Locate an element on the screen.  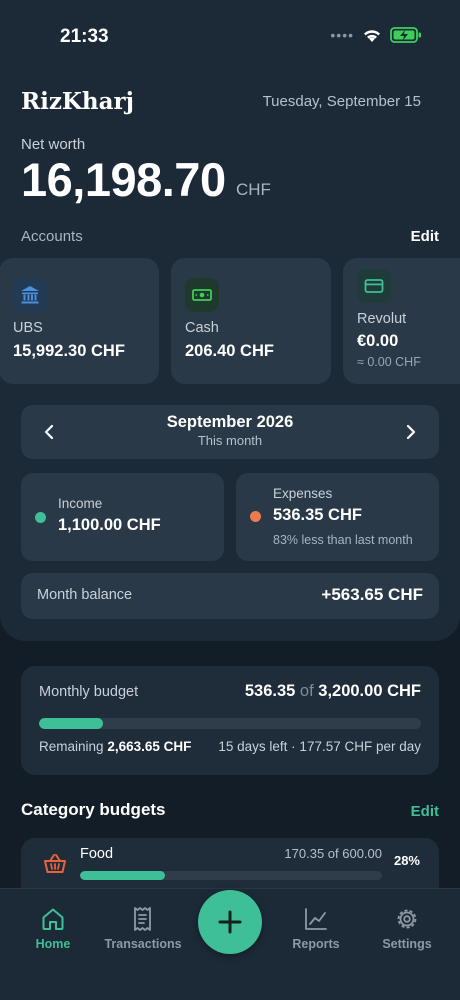
budget-remaining-label: Remaining is located at coordinates (71, 746).